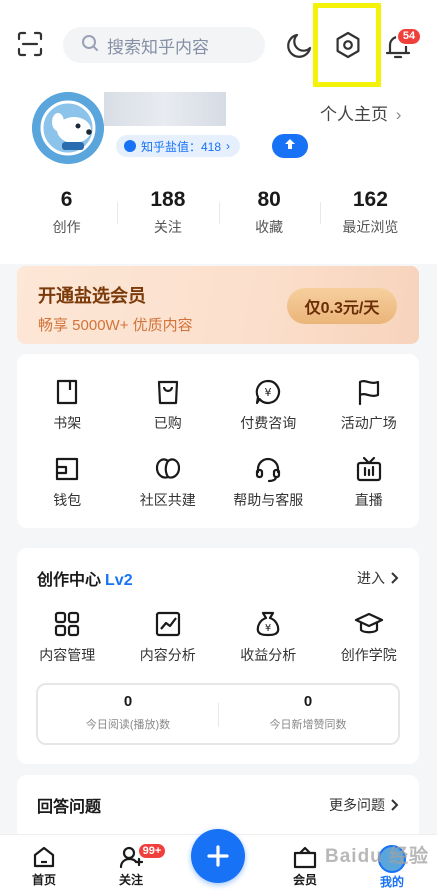 The width and height of the screenshot is (437, 892). I want to click on profile-stats: 6 创作 188 关注 80 收藏 162 最近浏览, so click(218, 213).